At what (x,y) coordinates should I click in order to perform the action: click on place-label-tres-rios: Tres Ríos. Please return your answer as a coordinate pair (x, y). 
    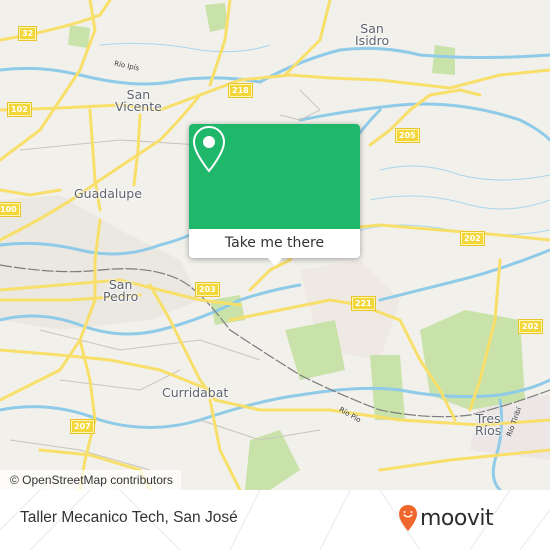
    Looking at the image, I should click on (488, 425).